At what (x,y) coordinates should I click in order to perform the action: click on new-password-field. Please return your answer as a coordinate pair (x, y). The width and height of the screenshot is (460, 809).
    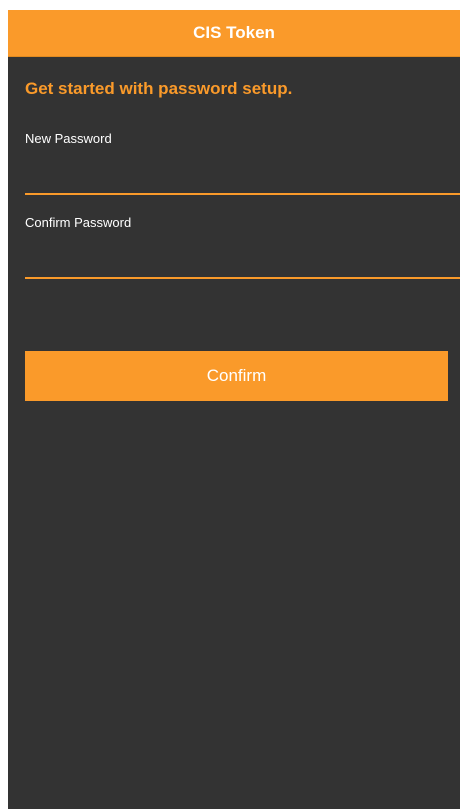
    Looking at the image, I should click on (242, 175).